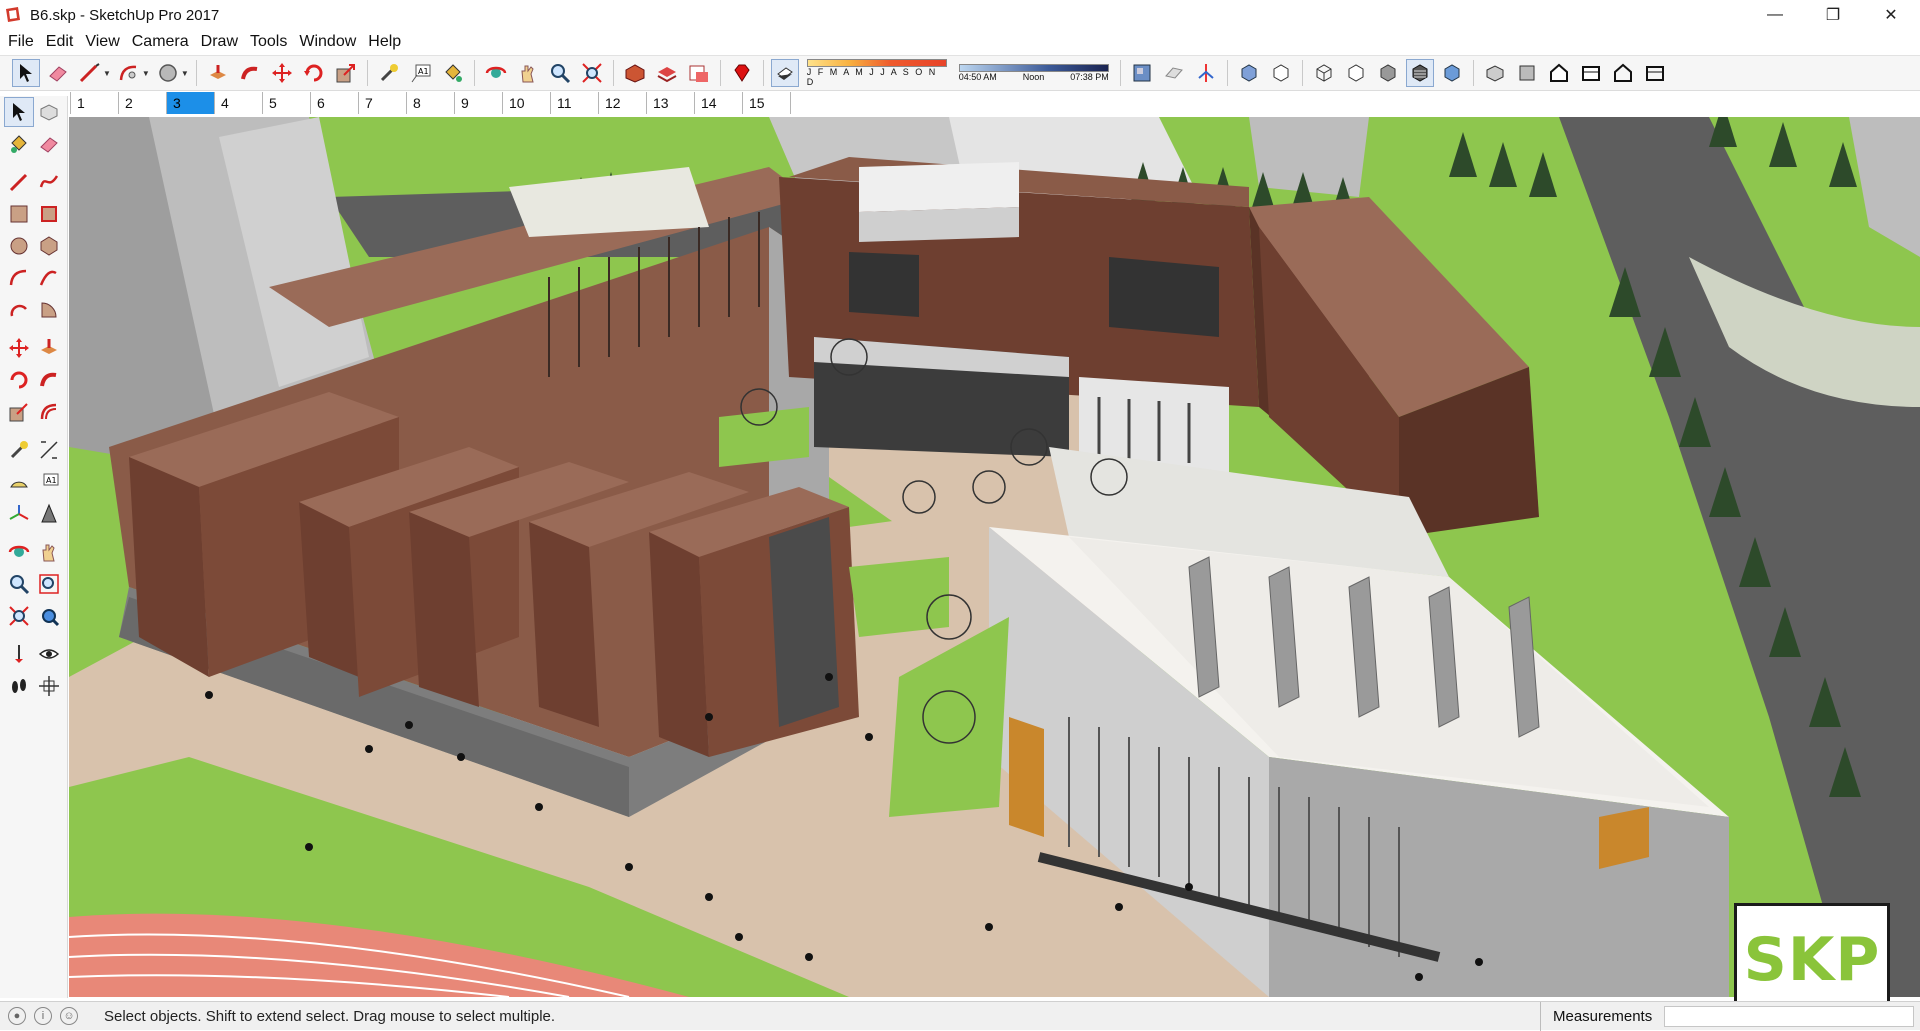 The width and height of the screenshot is (1920, 1031). What do you see at coordinates (622, 103) in the screenshot?
I see `scene-tab: 12` at bounding box center [622, 103].